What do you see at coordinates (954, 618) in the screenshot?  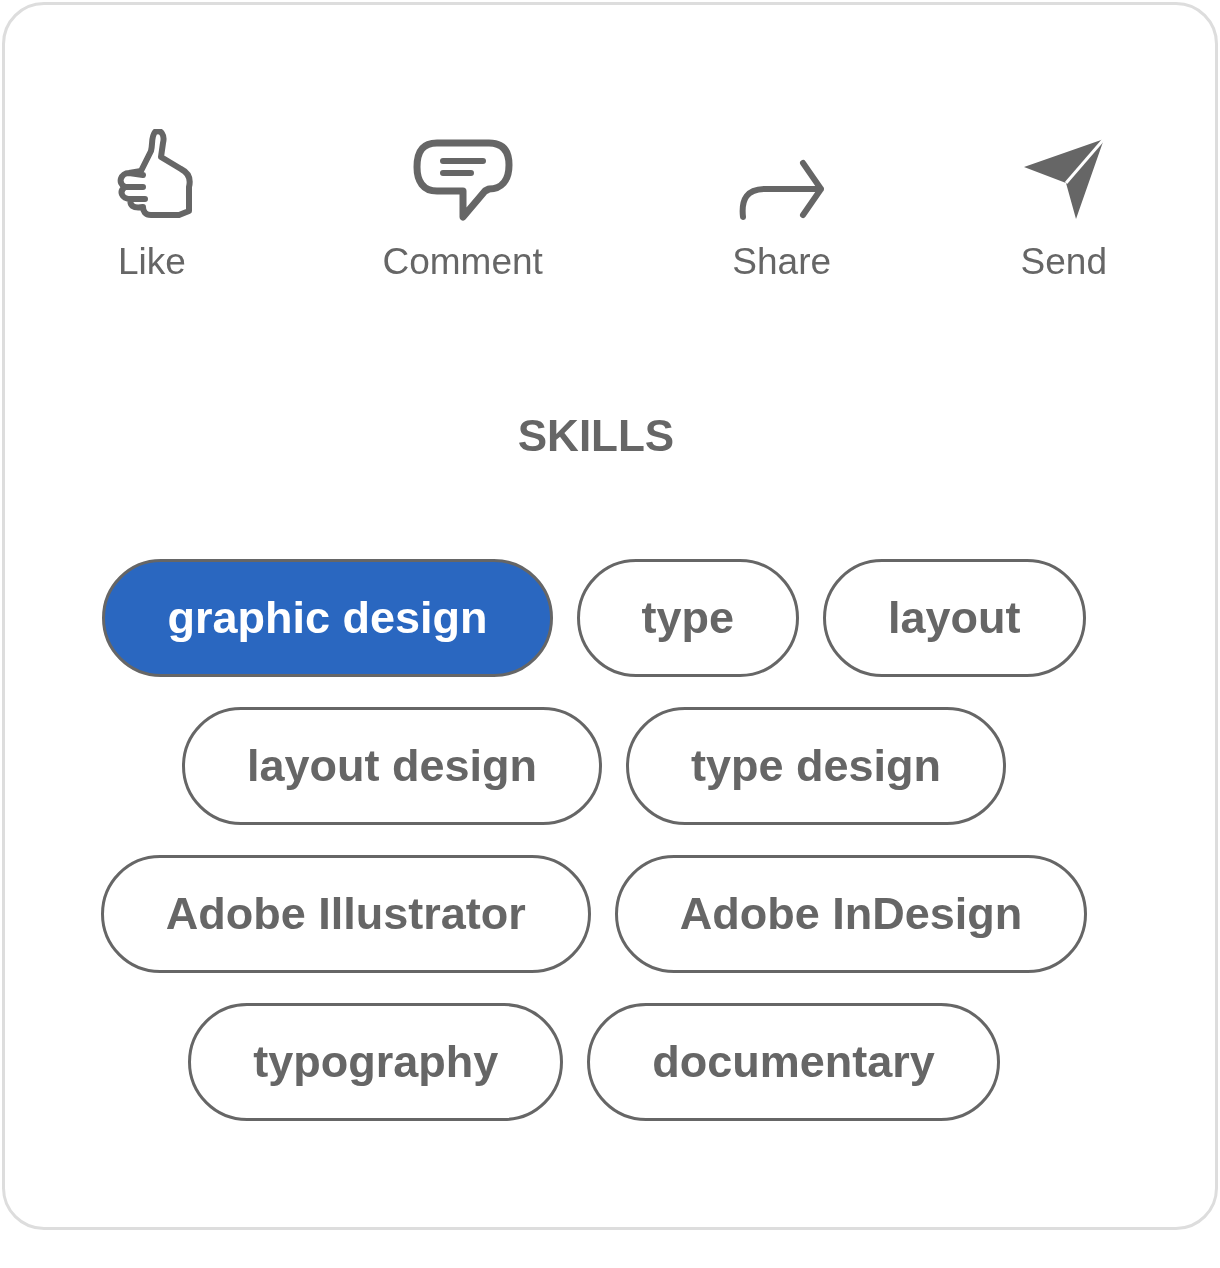 I see `skill-chip: layout` at bounding box center [954, 618].